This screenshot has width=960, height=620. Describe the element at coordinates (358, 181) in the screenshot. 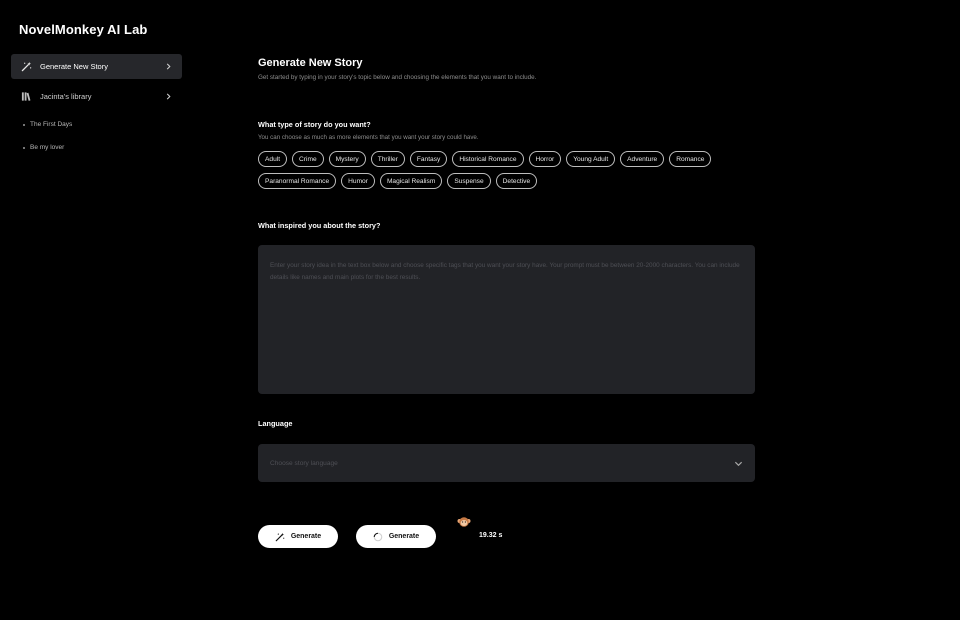

I see `genre-tag: Humor` at that location.